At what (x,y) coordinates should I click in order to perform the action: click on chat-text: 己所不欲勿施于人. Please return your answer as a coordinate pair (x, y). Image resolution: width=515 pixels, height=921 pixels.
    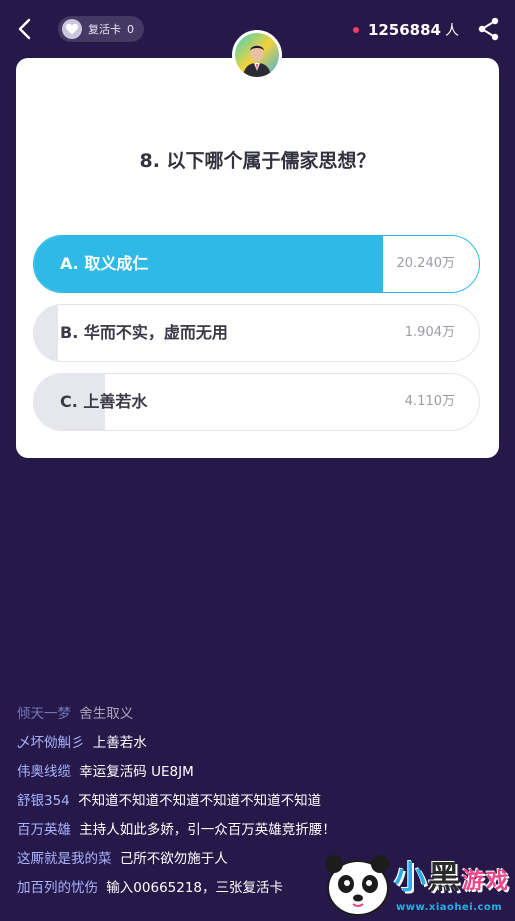
    Looking at the image, I should click on (173, 859).